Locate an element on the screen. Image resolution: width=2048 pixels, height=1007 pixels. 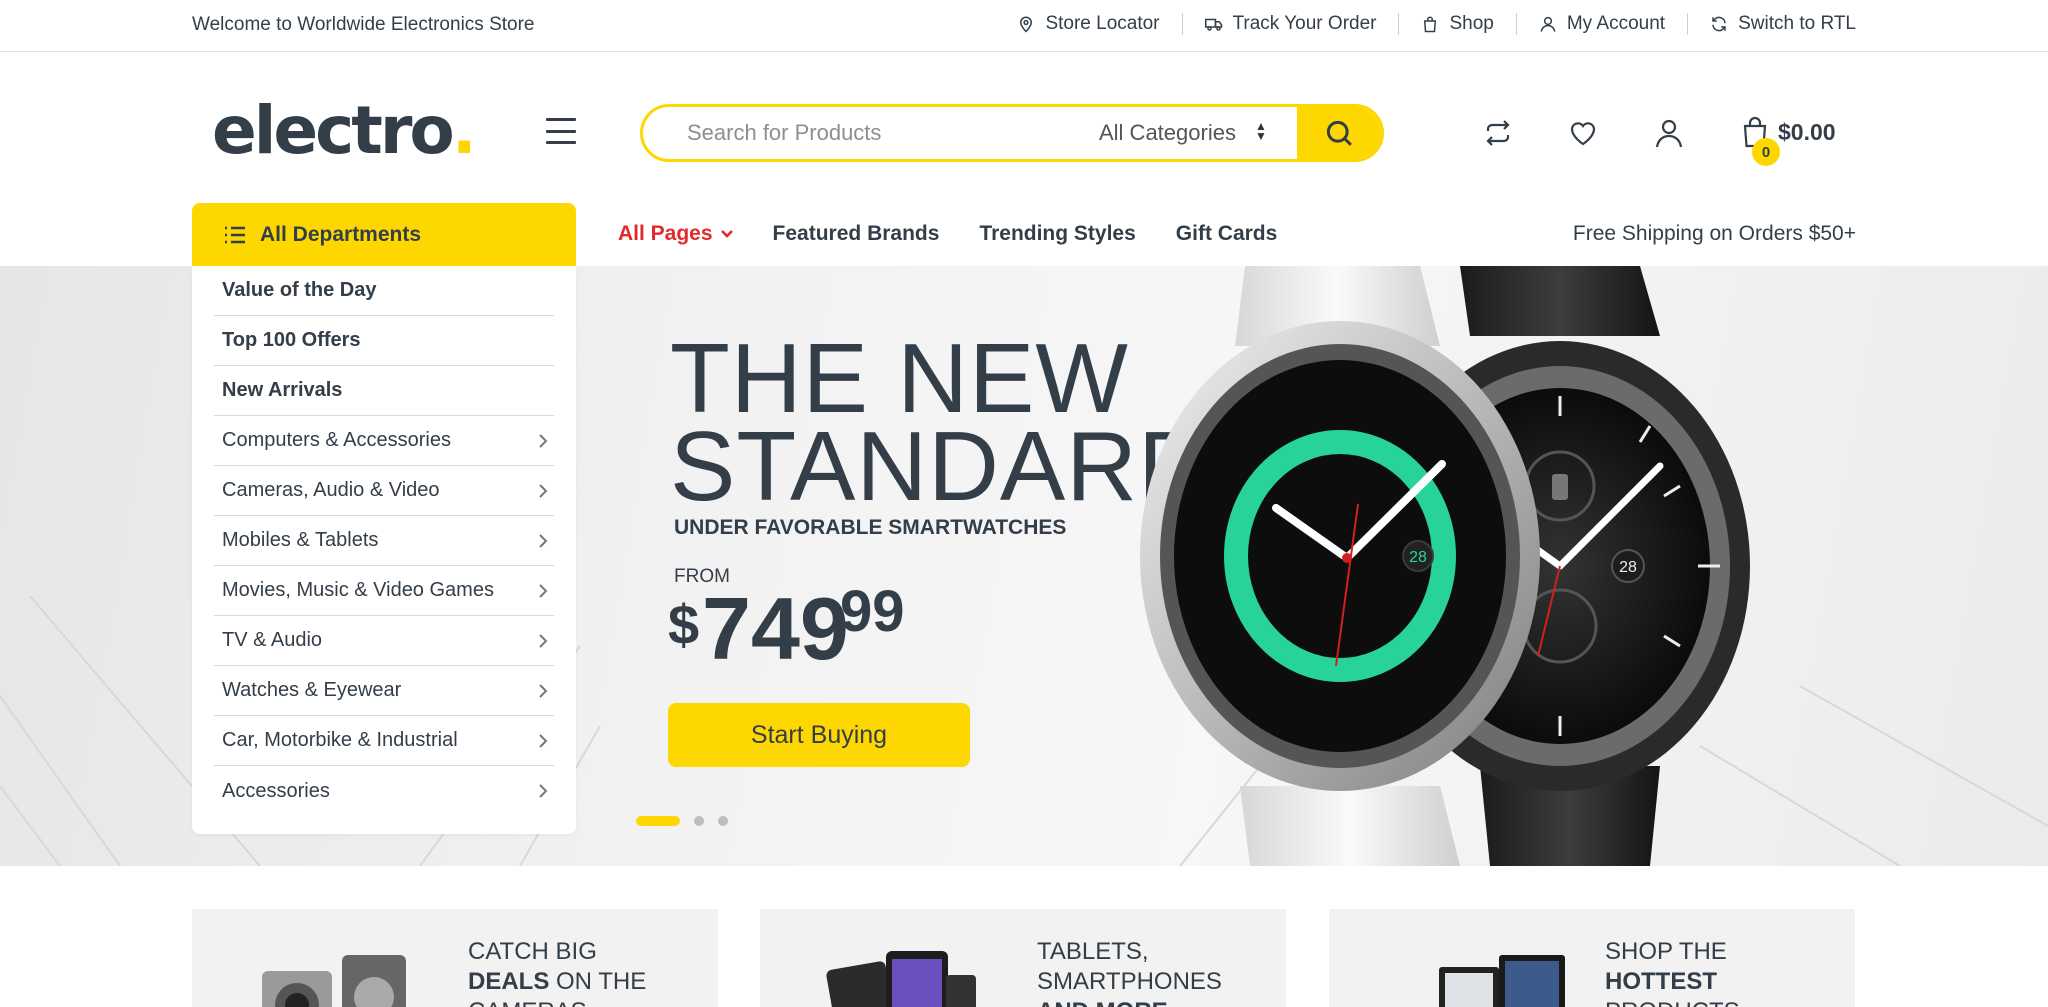
heart-icon is located at coordinates (1583, 134).